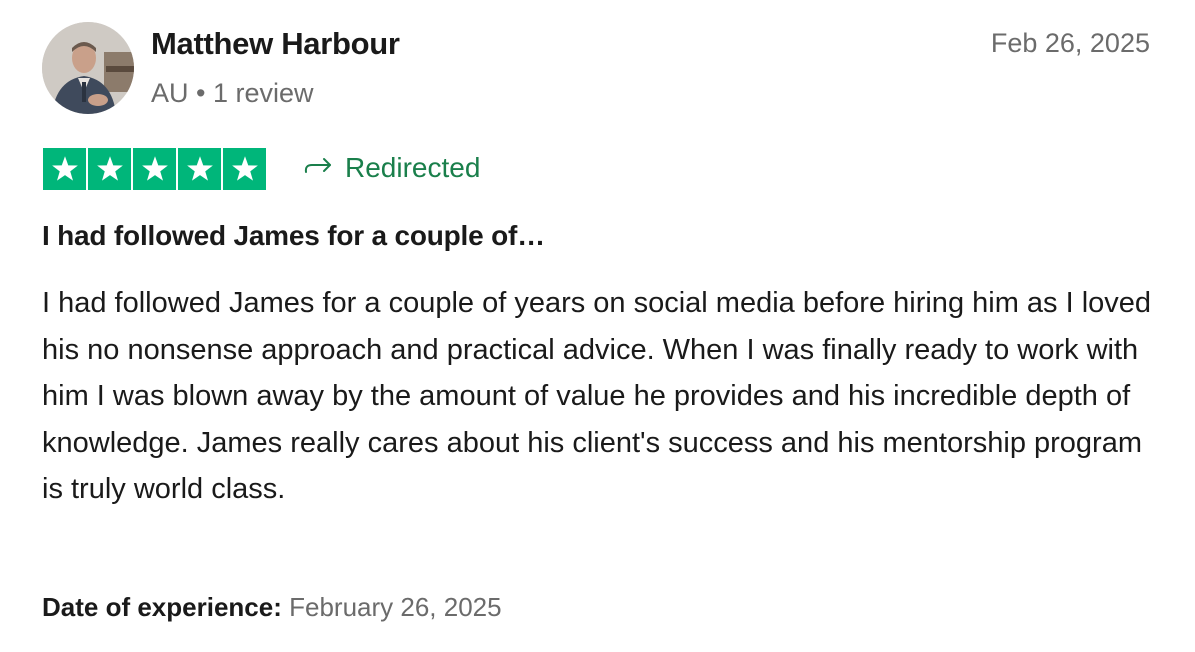 The height and width of the screenshot is (652, 1195). Describe the element at coordinates (275, 44) in the screenshot. I see `reviewer-name: Matthew Harbour` at that location.